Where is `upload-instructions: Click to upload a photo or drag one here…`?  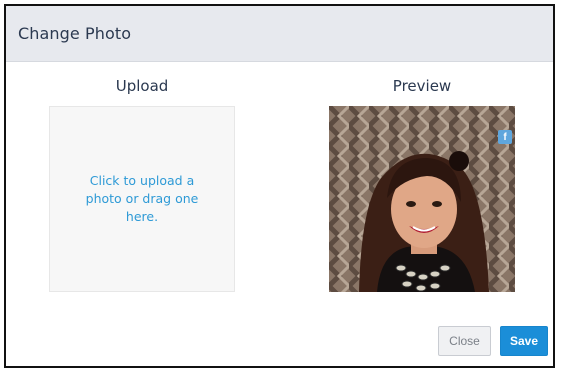
upload-instructions: Click to upload a photo or drag one here… is located at coordinates (142, 199).